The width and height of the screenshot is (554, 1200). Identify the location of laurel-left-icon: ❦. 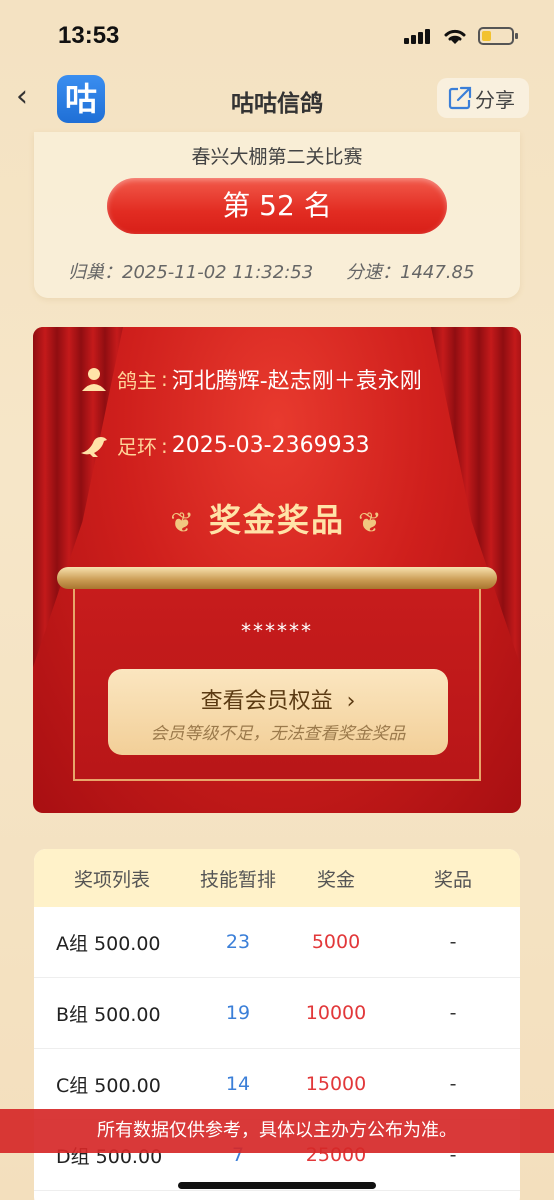
(183, 522).